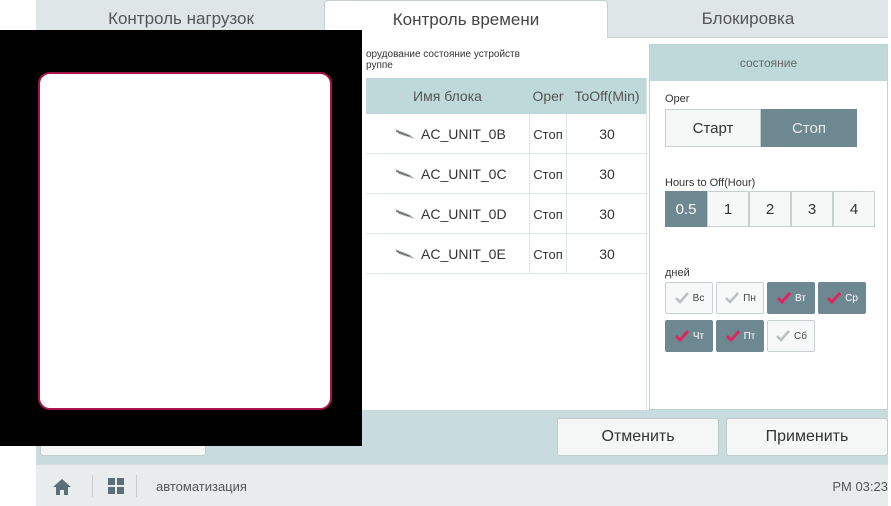  I want to click on hours-option: 0.5, so click(686, 209).